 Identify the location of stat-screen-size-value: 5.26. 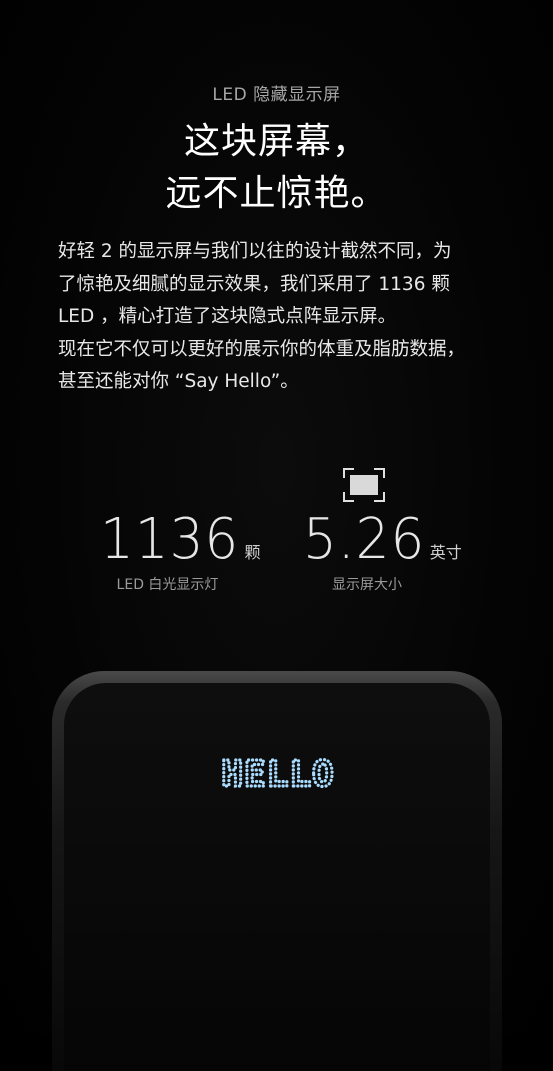
(364, 539).